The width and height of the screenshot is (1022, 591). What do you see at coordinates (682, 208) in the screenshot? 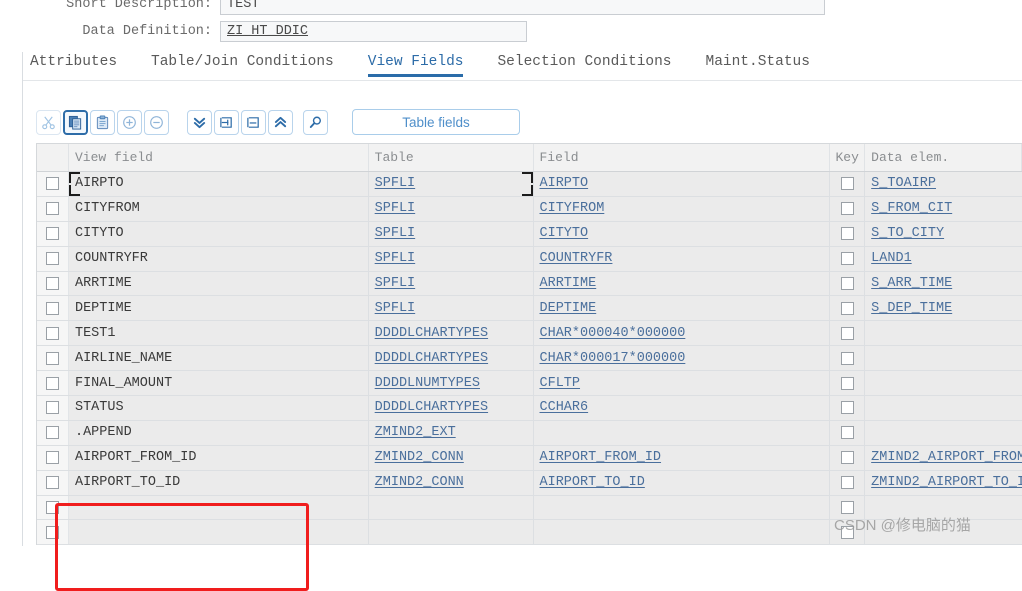
I see `cell-field: CITYFROM` at bounding box center [682, 208].